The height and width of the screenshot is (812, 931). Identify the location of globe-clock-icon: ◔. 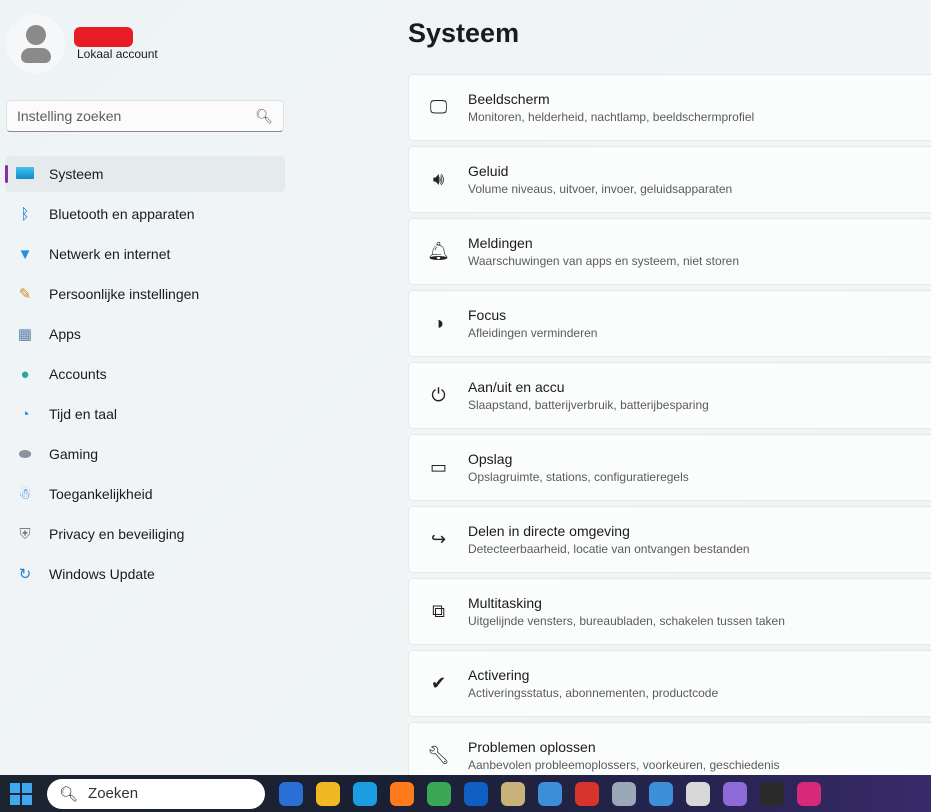
(25, 414).